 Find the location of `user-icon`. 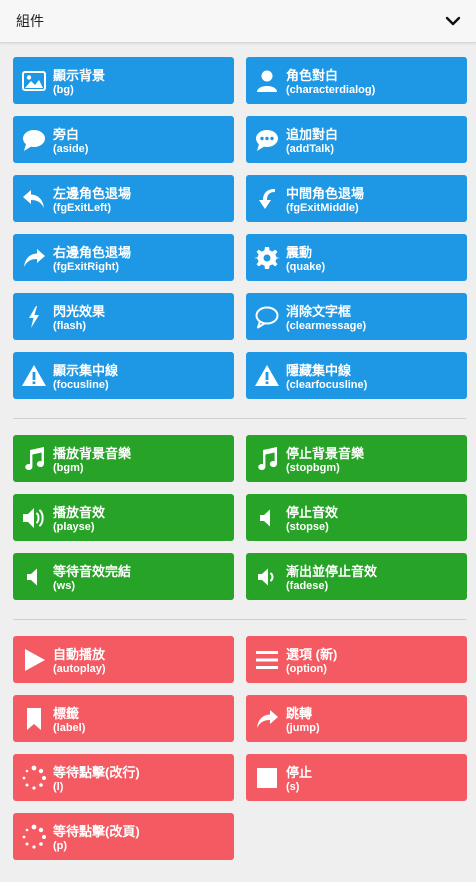

user-icon is located at coordinates (267, 81).